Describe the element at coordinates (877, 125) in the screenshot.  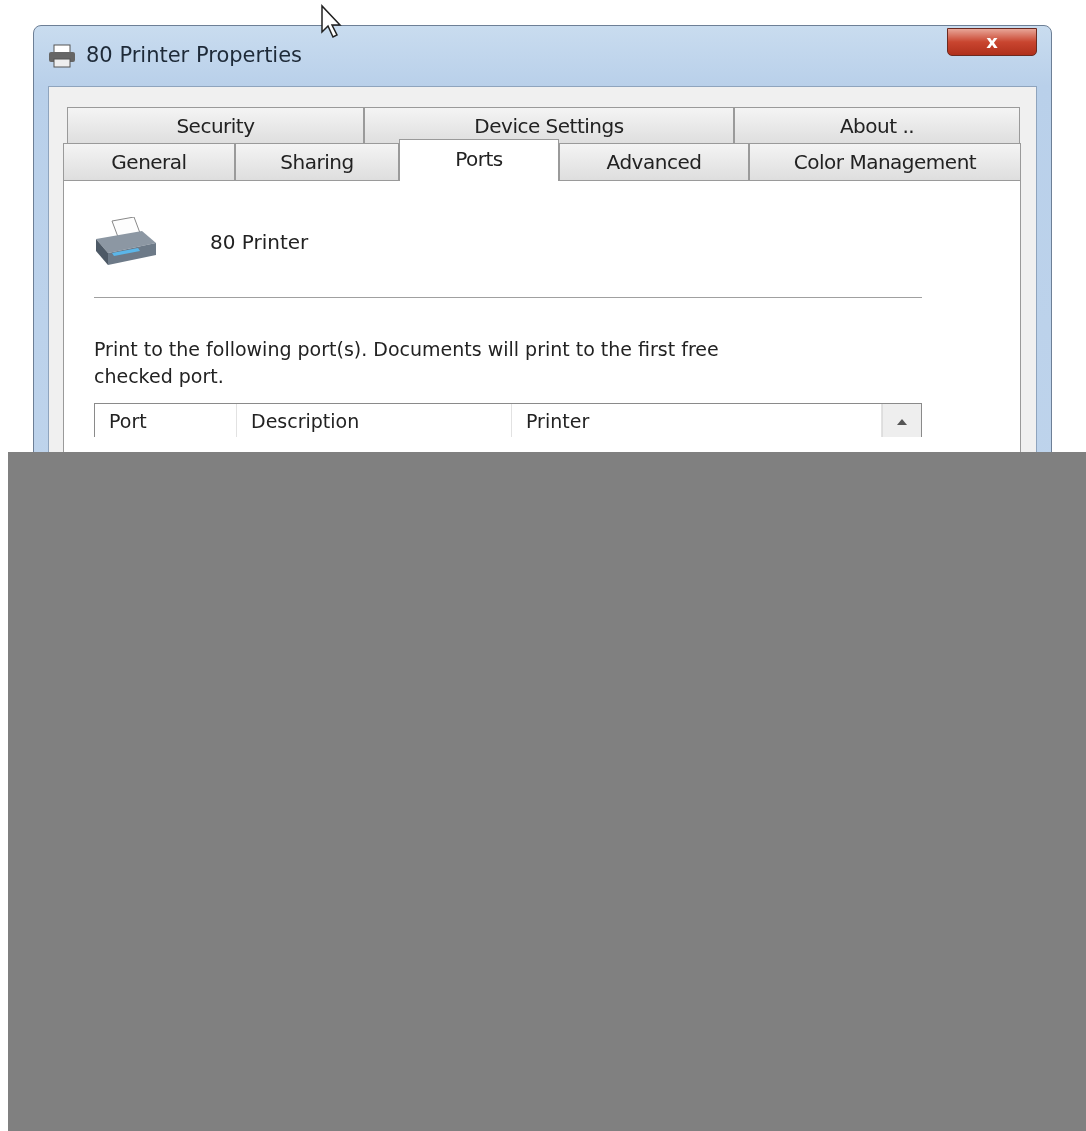
I see `tab: About ..` at that location.